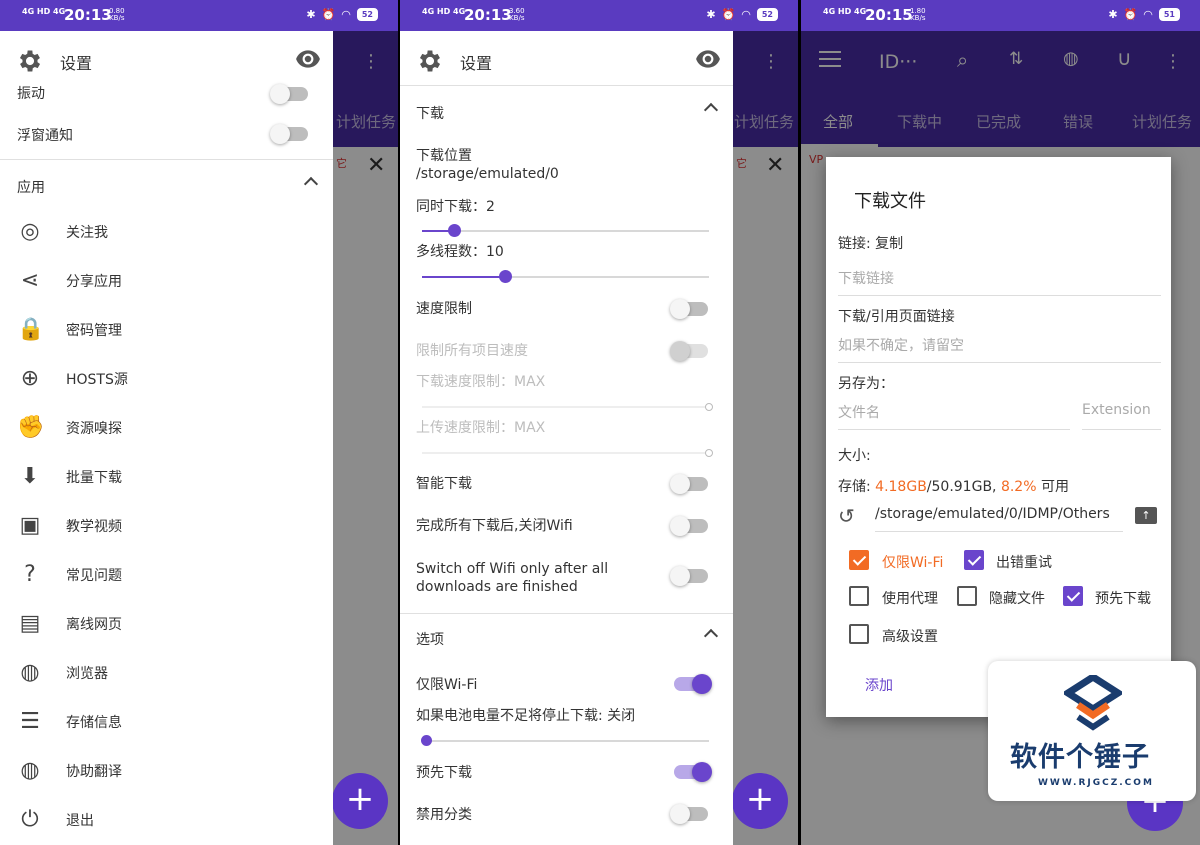 The height and width of the screenshot is (845, 1200). I want to click on storage-info: 存储: 4.18GB/50.91GB, 8.2% 可用, so click(953, 487).